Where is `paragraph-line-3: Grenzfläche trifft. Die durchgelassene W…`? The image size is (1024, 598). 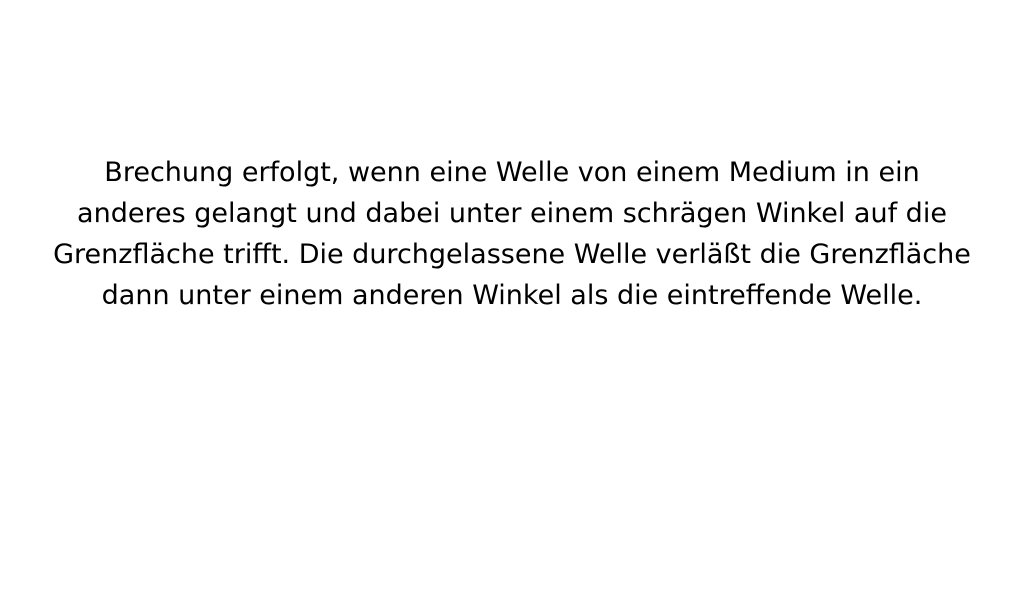 paragraph-line-3: Grenzfläche trifft. Die durchgelassene W… is located at coordinates (512, 254).